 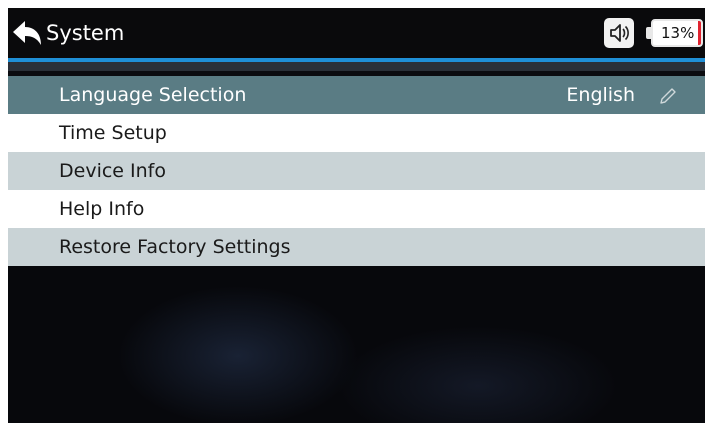 I want to click on back-arrow-icon, so click(x=27, y=33).